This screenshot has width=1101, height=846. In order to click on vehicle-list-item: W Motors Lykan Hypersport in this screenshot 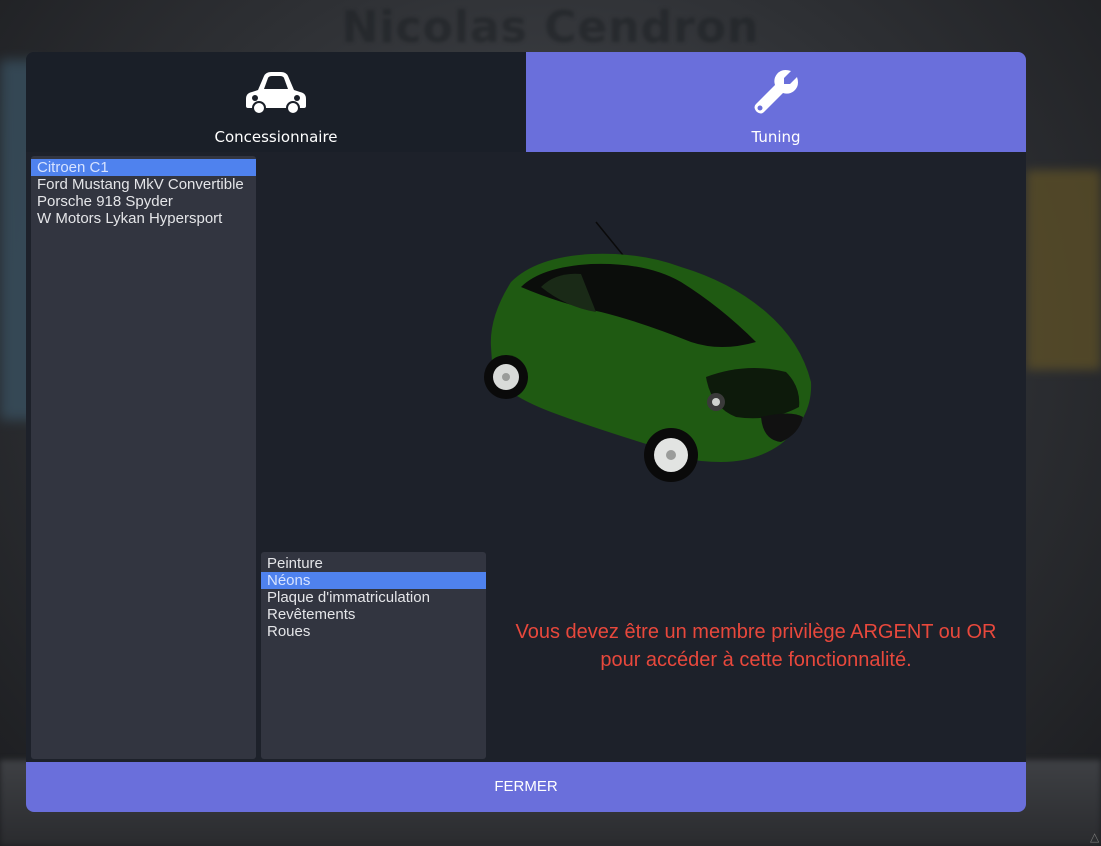, I will do `click(143, 218)`.